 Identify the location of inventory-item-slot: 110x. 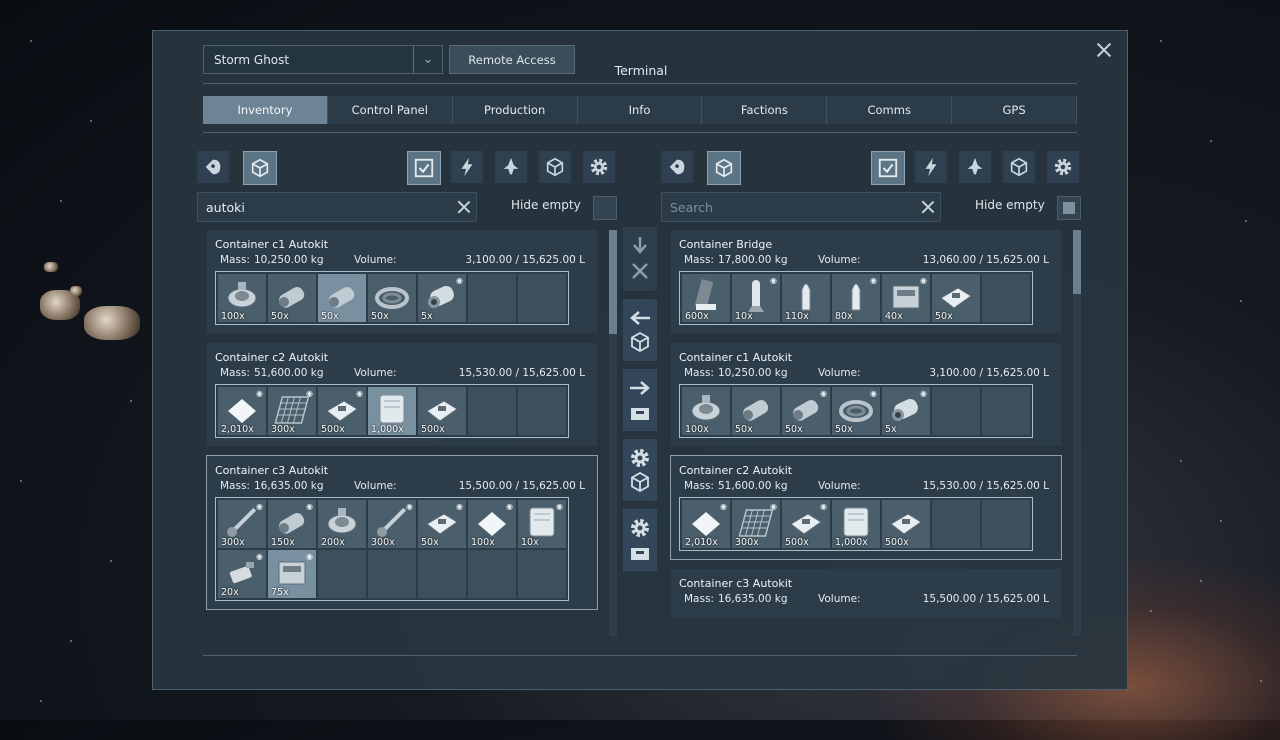
(806, 298).